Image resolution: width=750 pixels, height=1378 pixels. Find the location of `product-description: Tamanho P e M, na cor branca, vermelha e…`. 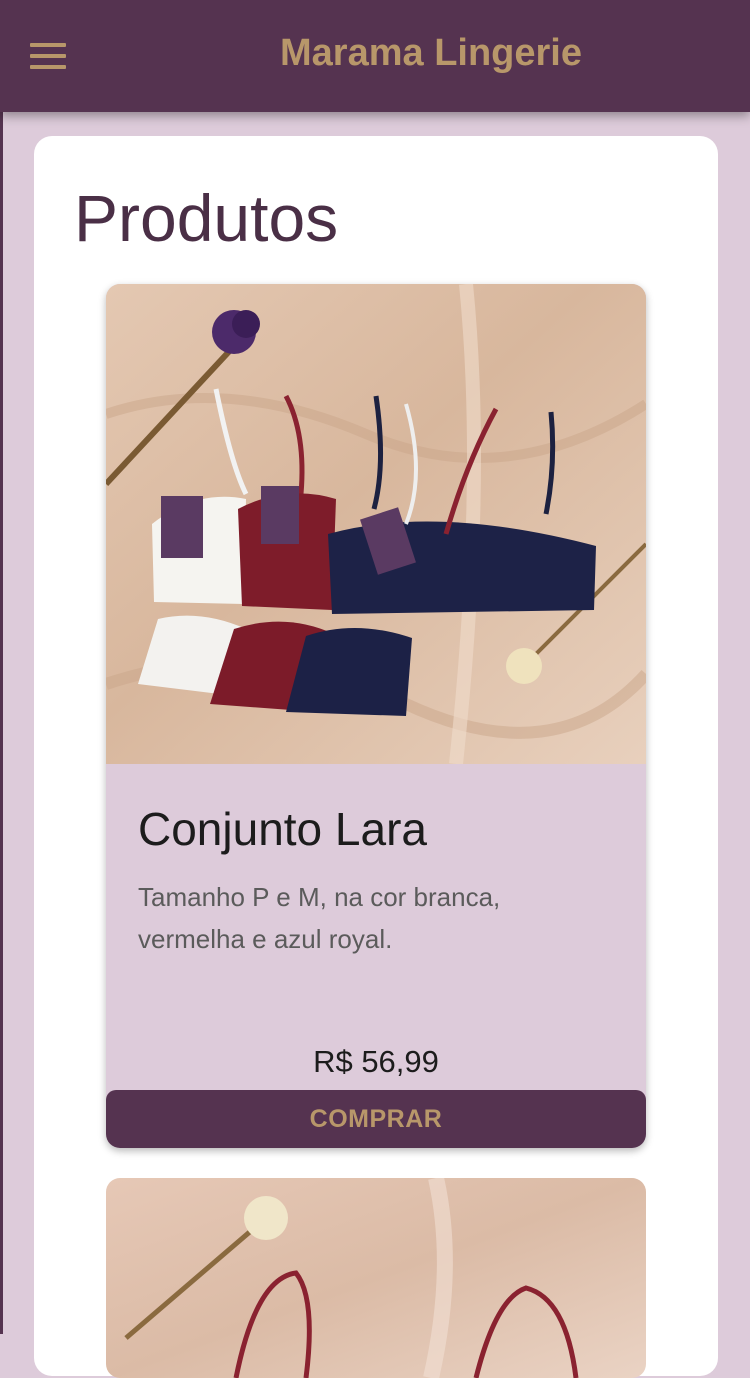

product-description: Tamanho P e M, na cor branca, vermelha e… is located at coordinates (319, 918).